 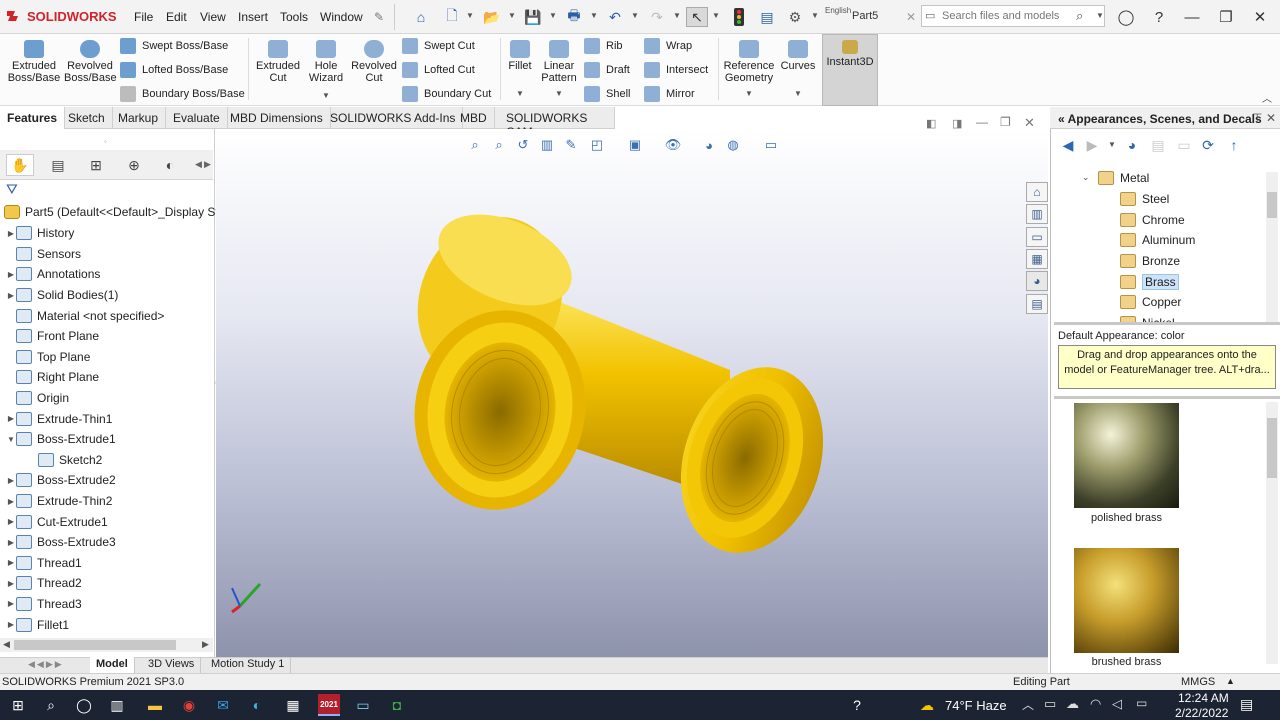 I want to click on mail-icon: ✉, so click(x=223, y=705).